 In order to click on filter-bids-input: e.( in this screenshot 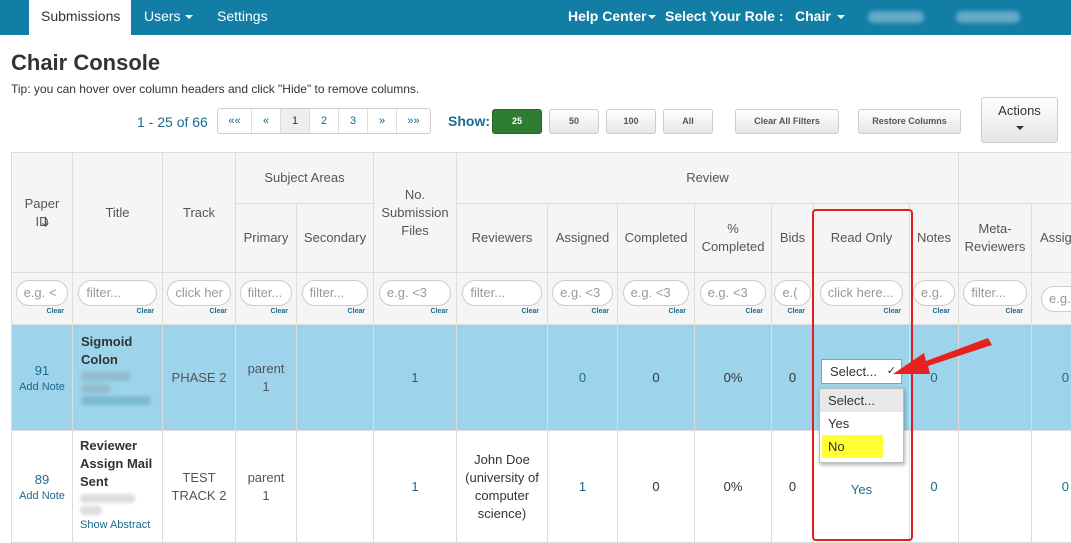, I will do `click(792, 293)`.